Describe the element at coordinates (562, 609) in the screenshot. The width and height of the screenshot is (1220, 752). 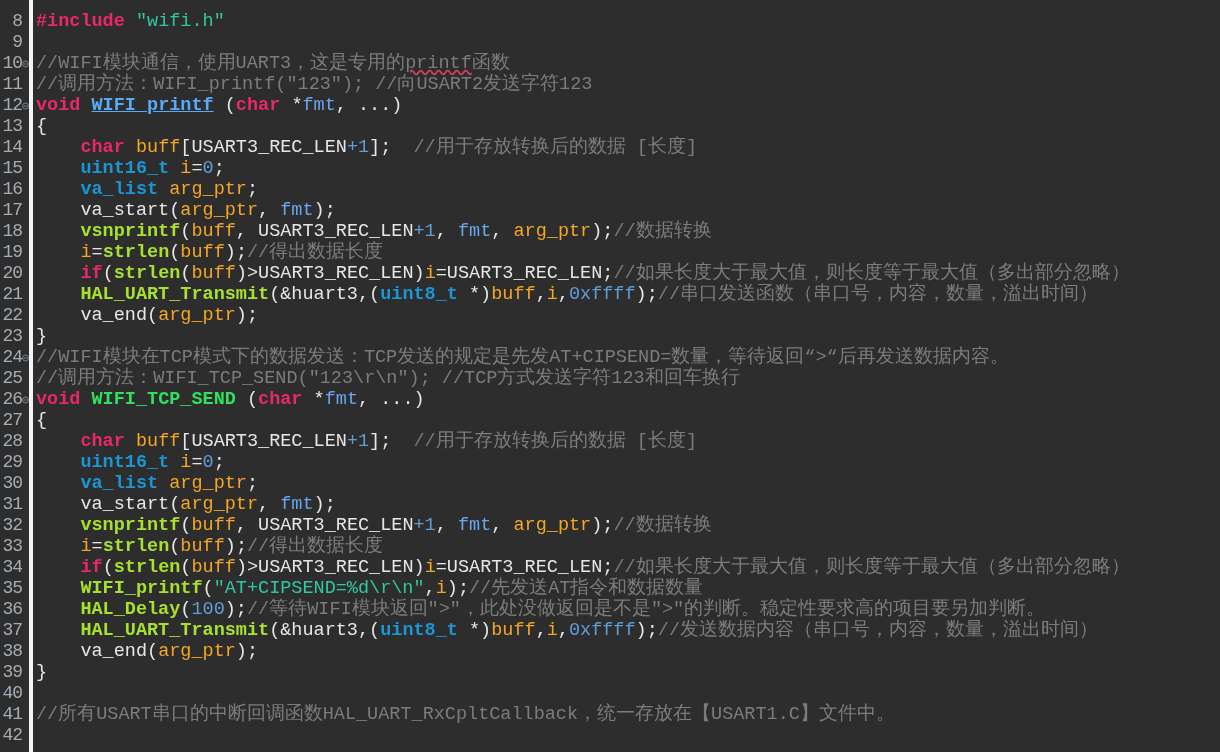
I see `code-line: HAL_Delay(100);//等待WIFI模块返回">"，此处没做返回是不是">"的判断。稳定性要求高的项目要另加判断。` at that location.